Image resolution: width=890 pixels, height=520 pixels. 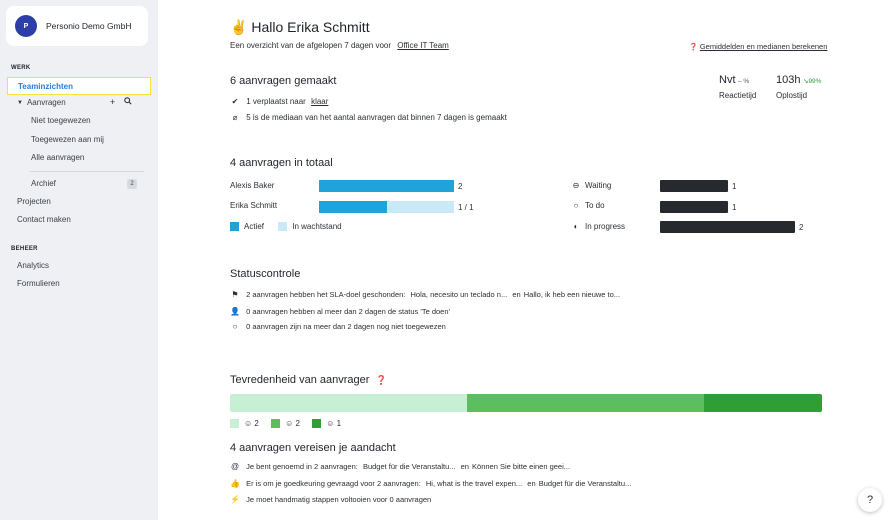 I want to click on sidebar-item-analytics: Analytics, so click(x=33, y=265).